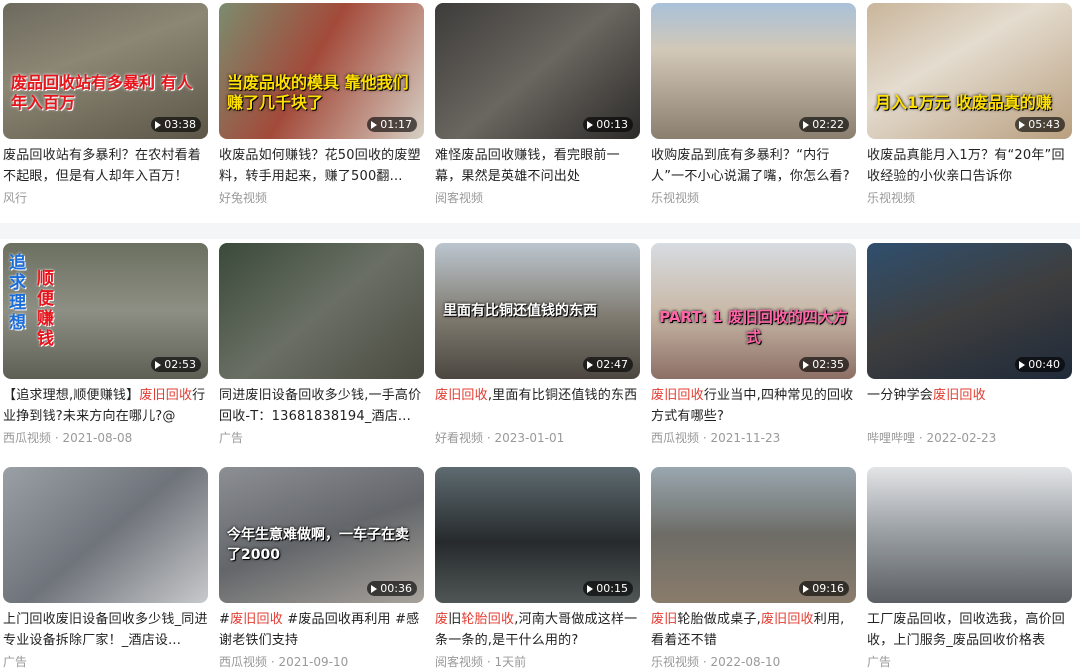  Describe the element at coordinates (753, 630) in the screenshot. I see `video-title: 废旧轮胎做成桌子,废旧回收利用,看着还不错` at that location.